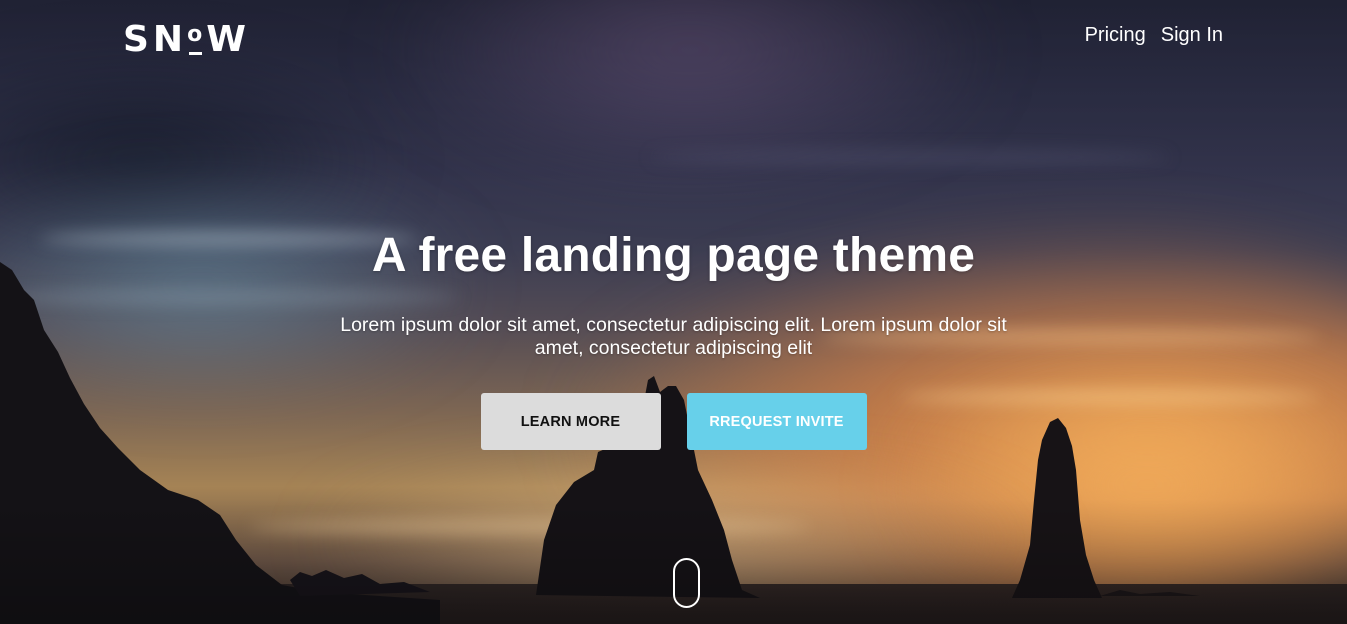  Describe the element at coordinates (570, 421) in the screenshot. I see `learn-more-button: LEARN MORE` at that location.